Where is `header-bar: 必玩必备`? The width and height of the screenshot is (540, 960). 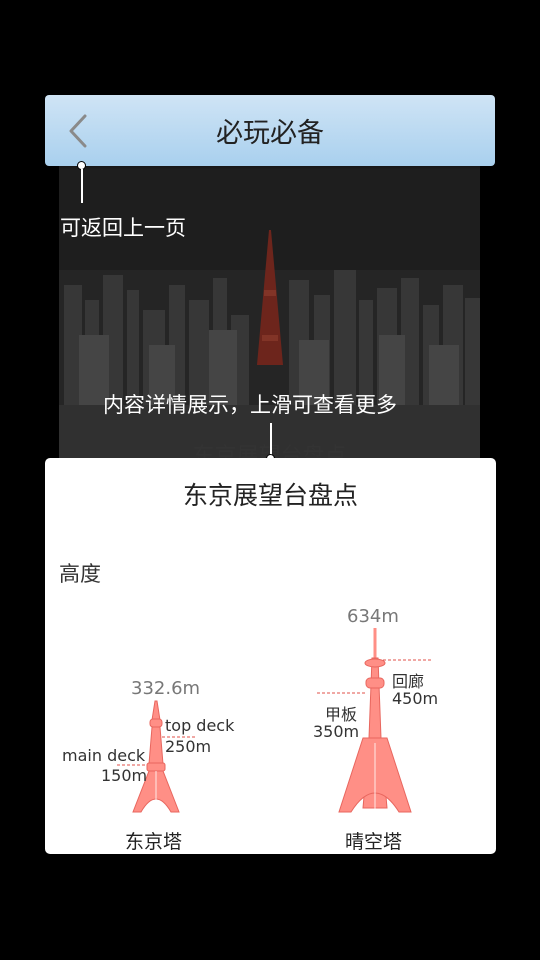
header-bar: 必玩必备 is located at coordinates (270, 130).